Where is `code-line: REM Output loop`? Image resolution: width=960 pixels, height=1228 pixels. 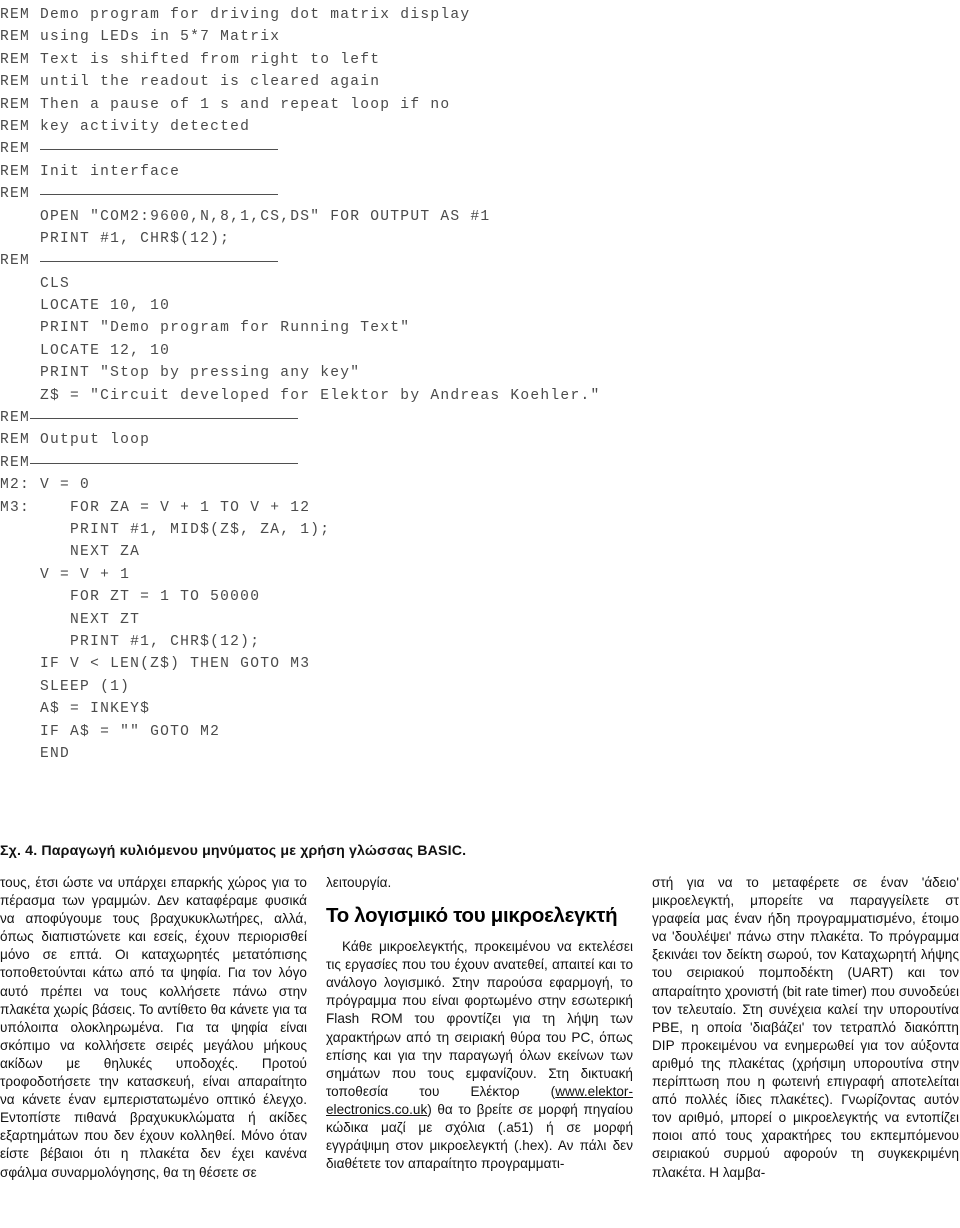 code-line: REM Output loop is located at coordinates (75, 440).